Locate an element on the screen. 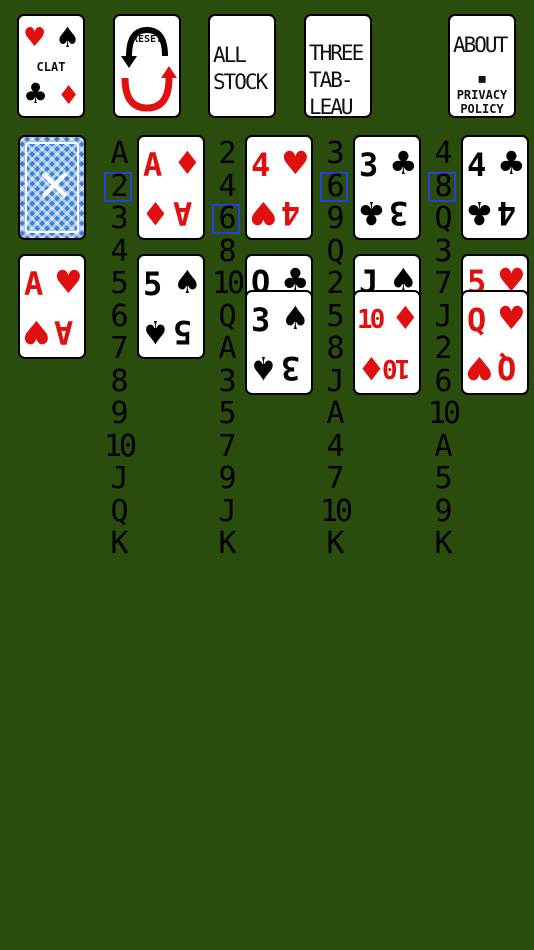 This screenshot has width=534, height=950. card-rank-flipped: Q is located at coordinates (507, 368).